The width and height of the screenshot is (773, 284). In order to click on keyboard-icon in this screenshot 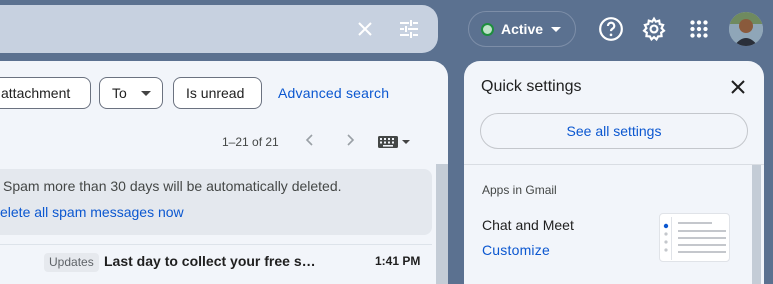, I will do `click(388, 142)`.